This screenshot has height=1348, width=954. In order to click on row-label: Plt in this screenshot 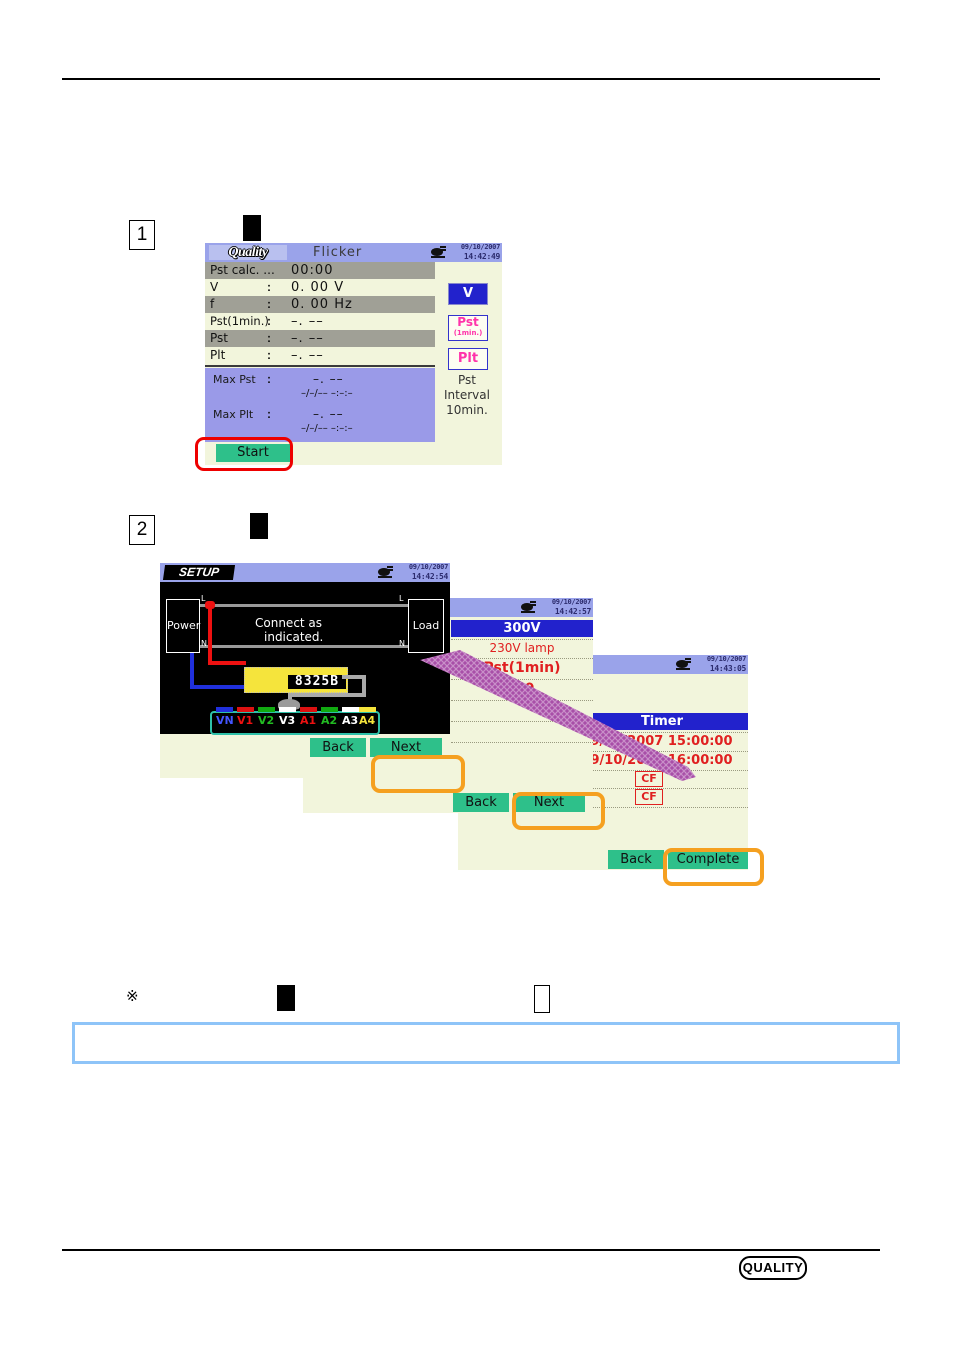, I will do `click(218, 355)`.